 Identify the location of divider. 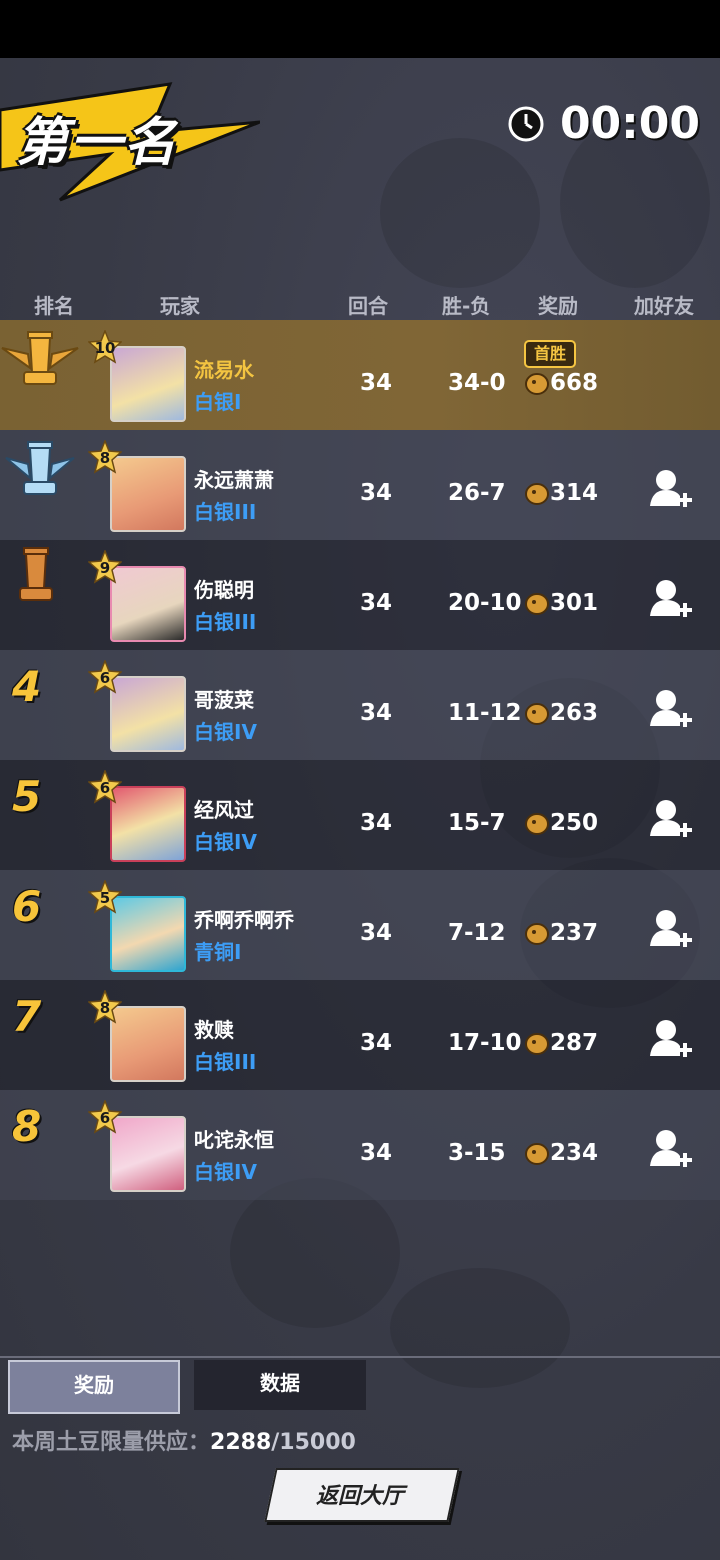
(360, 1357).